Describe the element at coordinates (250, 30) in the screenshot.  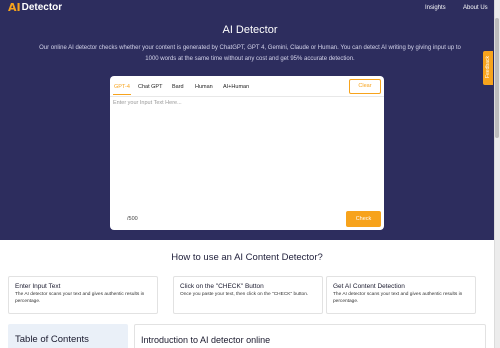
I see `page-title: AI Detector` at that location.